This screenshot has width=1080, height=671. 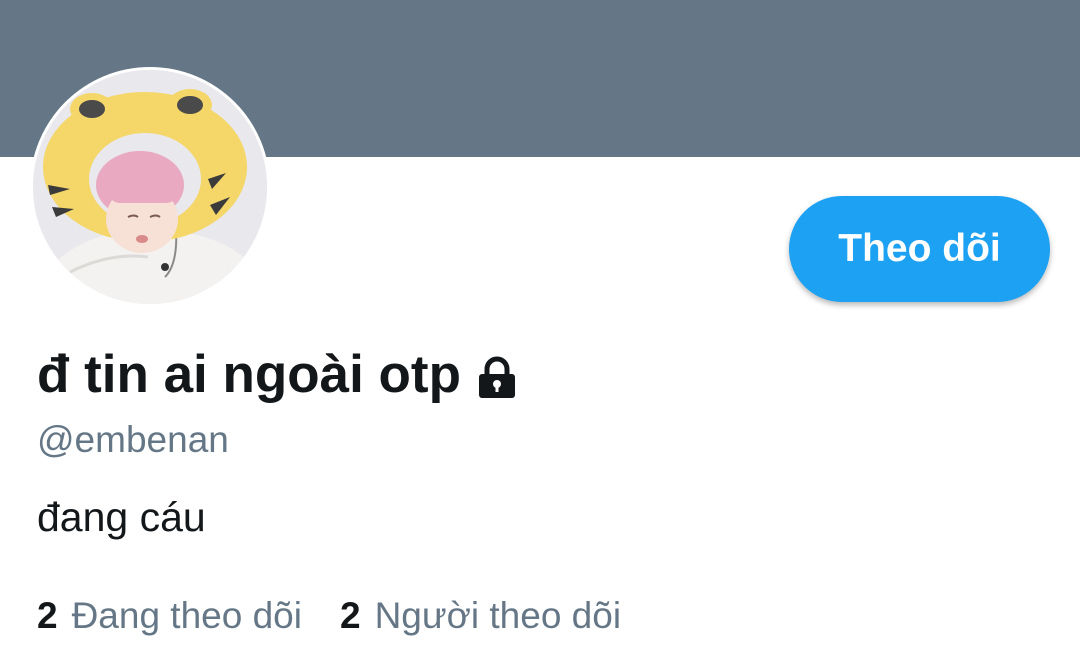 What do you see at coordinates (919, 249) in the screenshot?
I see `follow-button: Theo dõi` at bounding box center [919, 249].